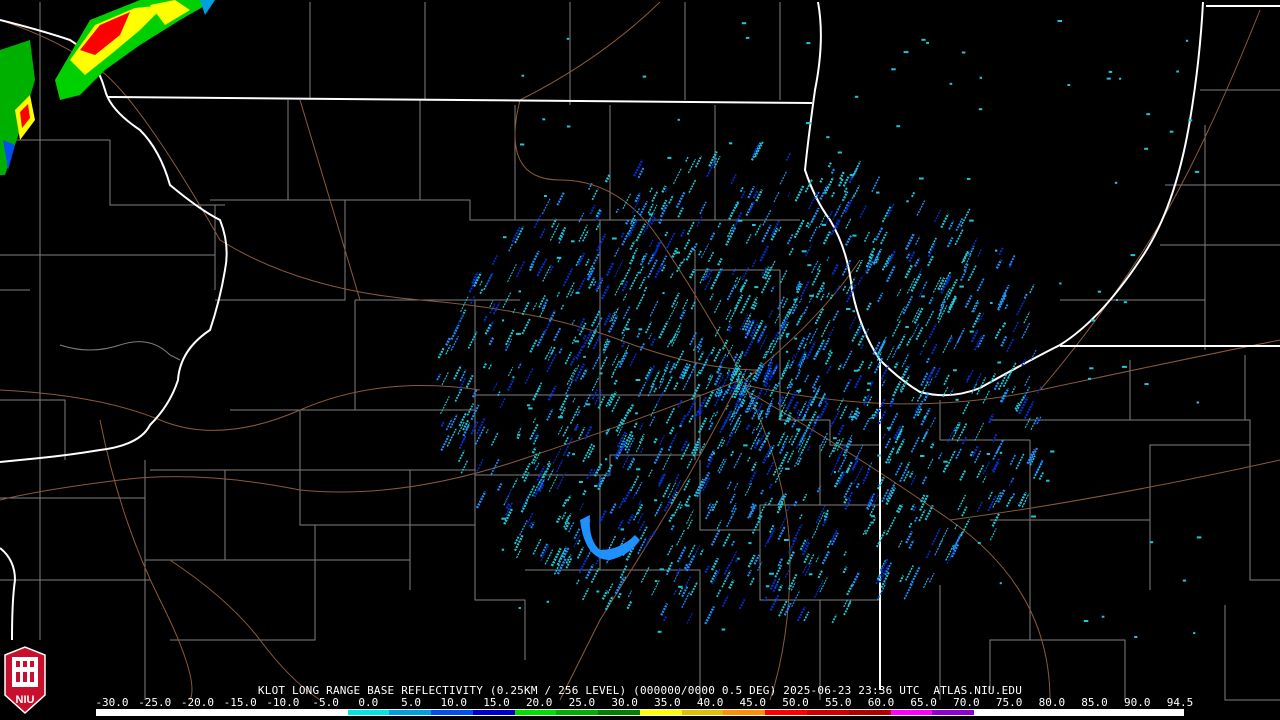  Describe the element at coordinates (25, 680) in the screenshot. I see `niu-logo: NIU` at that location.